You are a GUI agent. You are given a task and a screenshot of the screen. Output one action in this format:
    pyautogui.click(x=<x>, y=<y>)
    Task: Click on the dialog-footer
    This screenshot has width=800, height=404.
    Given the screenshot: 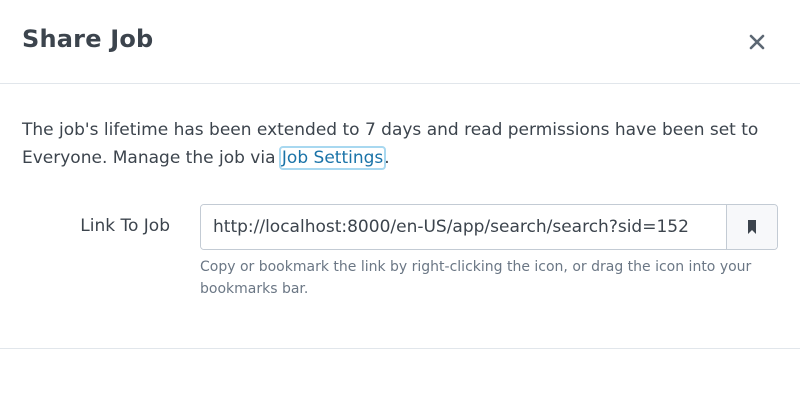 What is the action you would take?
    pyautogui.click(x=400, y=376)
    